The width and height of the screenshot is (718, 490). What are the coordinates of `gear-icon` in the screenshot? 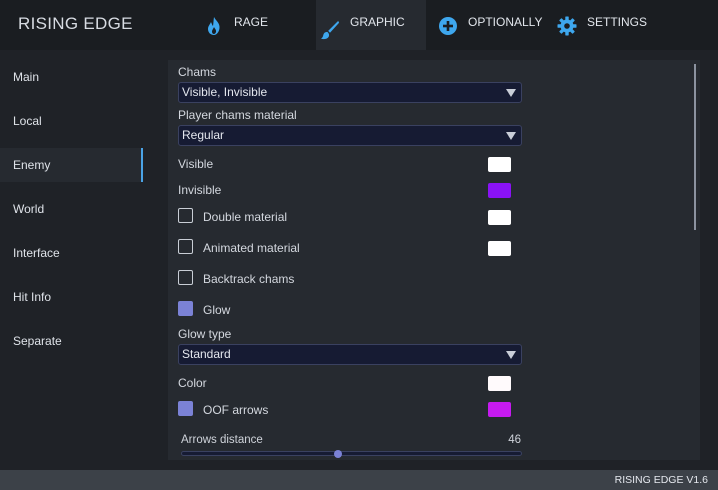 It's located at (567, 26).